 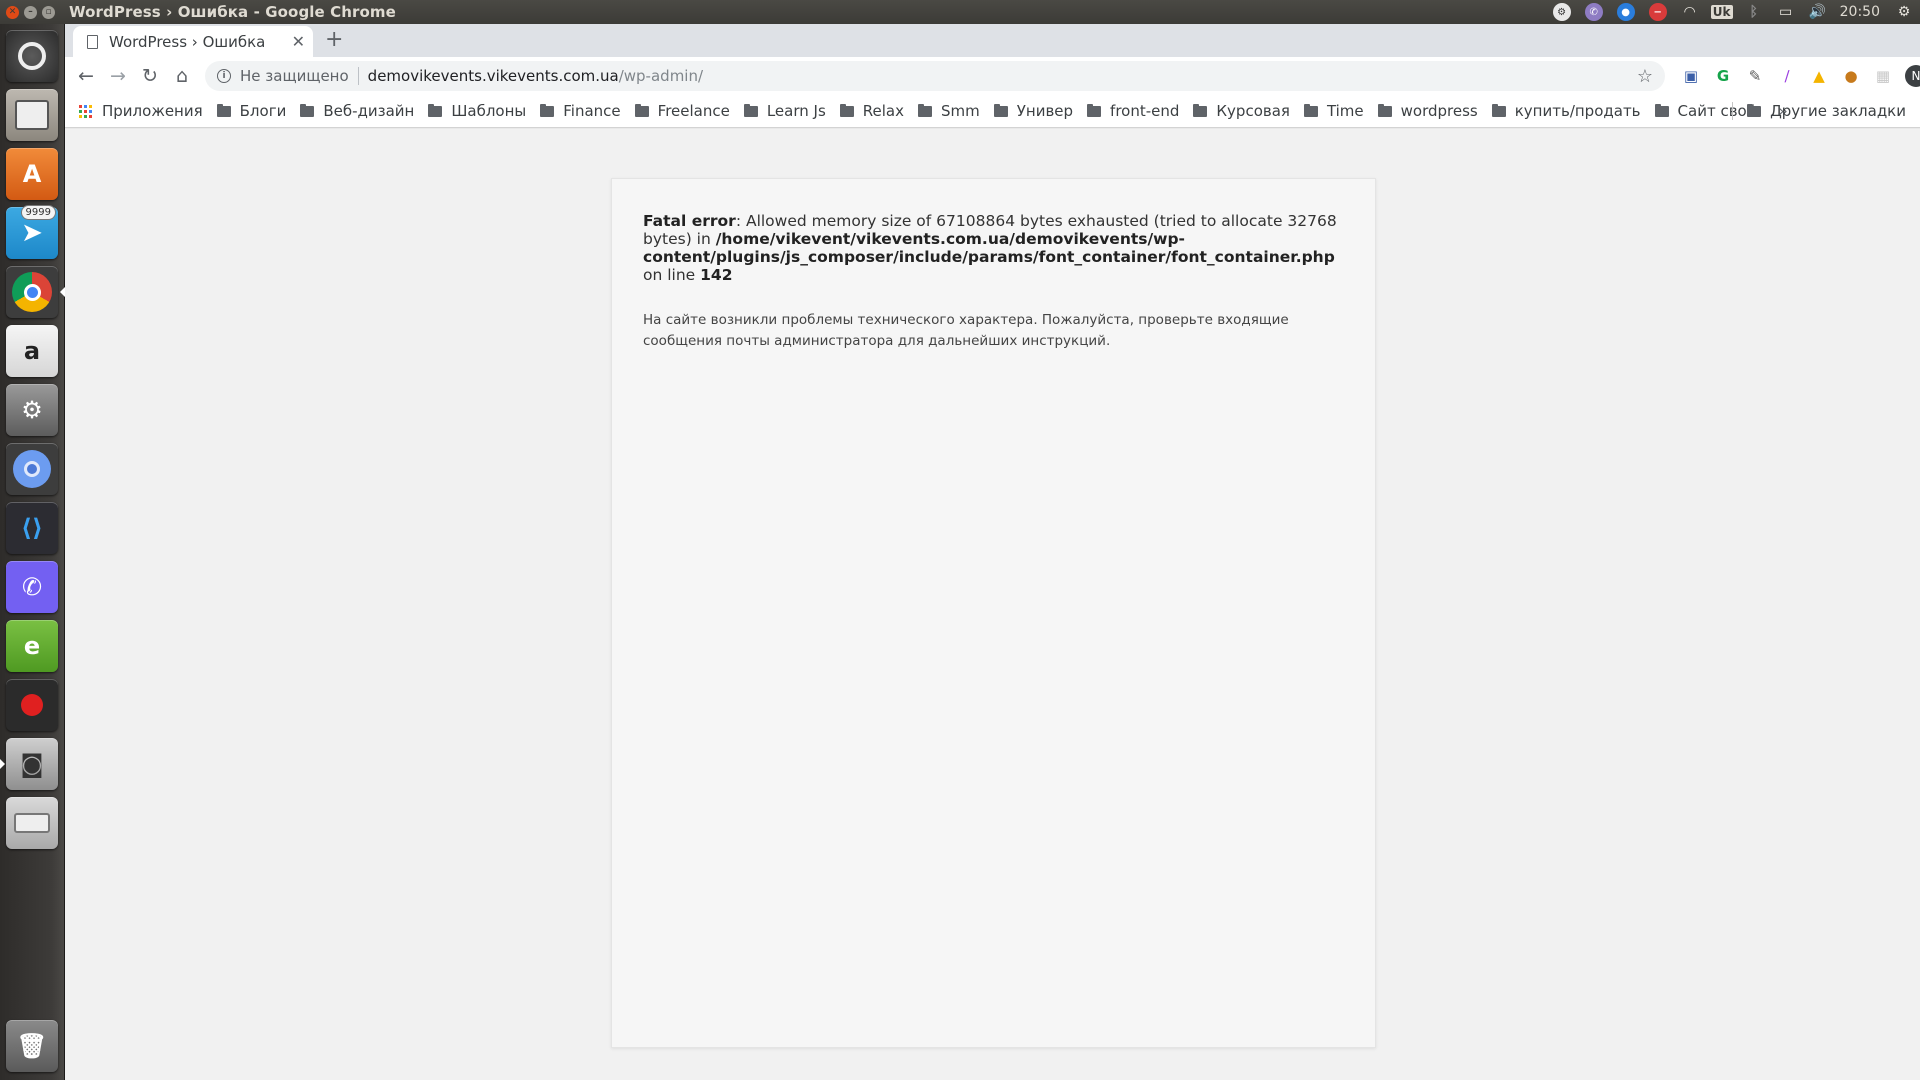 I want to click on vscode-icon: ⟨⟩, so click(x=32, y=528).